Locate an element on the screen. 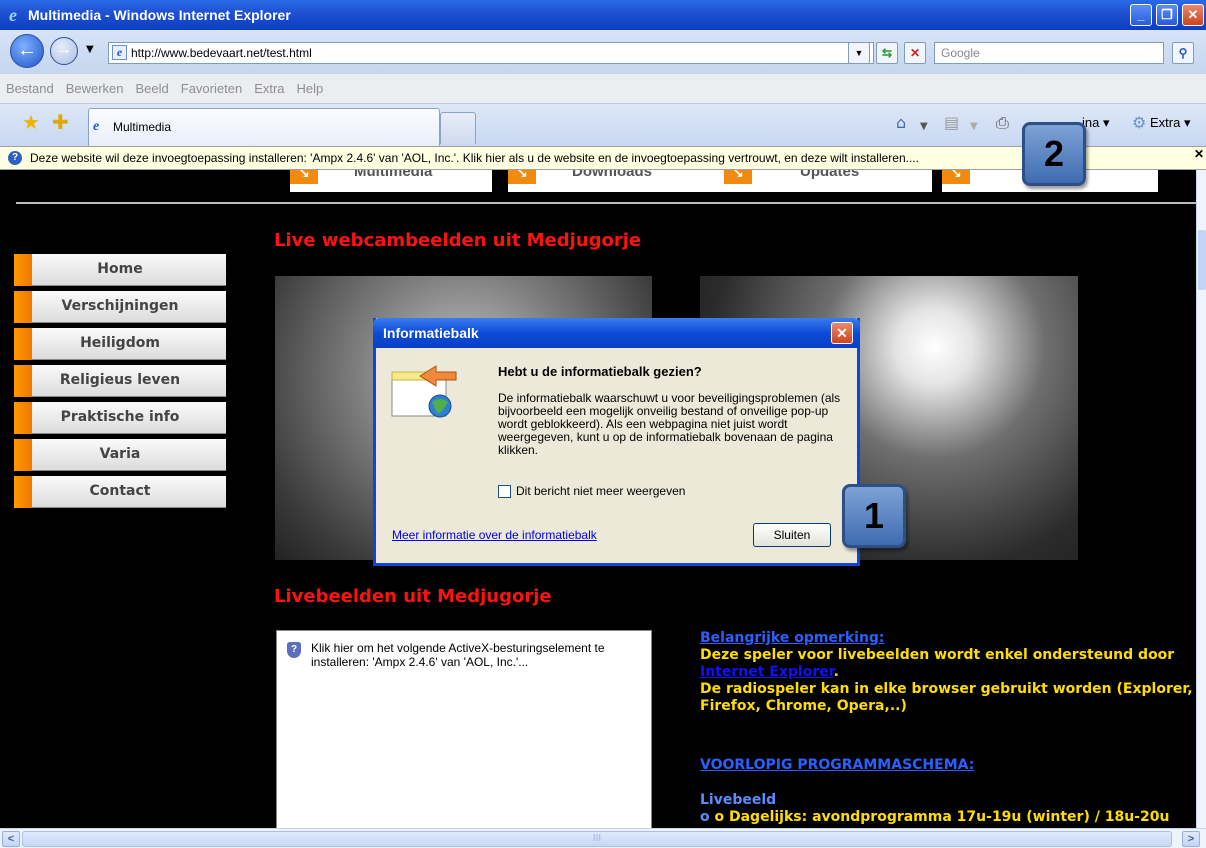  callout-badge-2: 2 is located at coordinates (1054, 154).